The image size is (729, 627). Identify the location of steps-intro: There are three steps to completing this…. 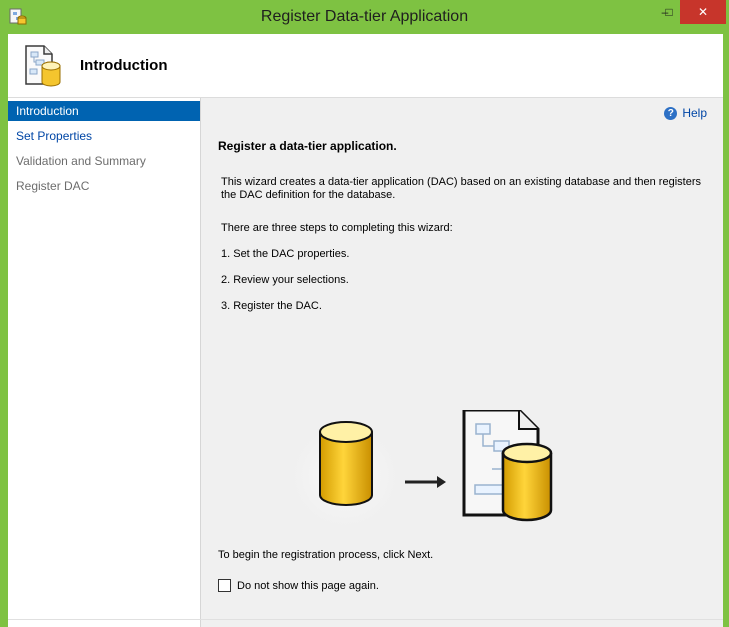
(337, 228).